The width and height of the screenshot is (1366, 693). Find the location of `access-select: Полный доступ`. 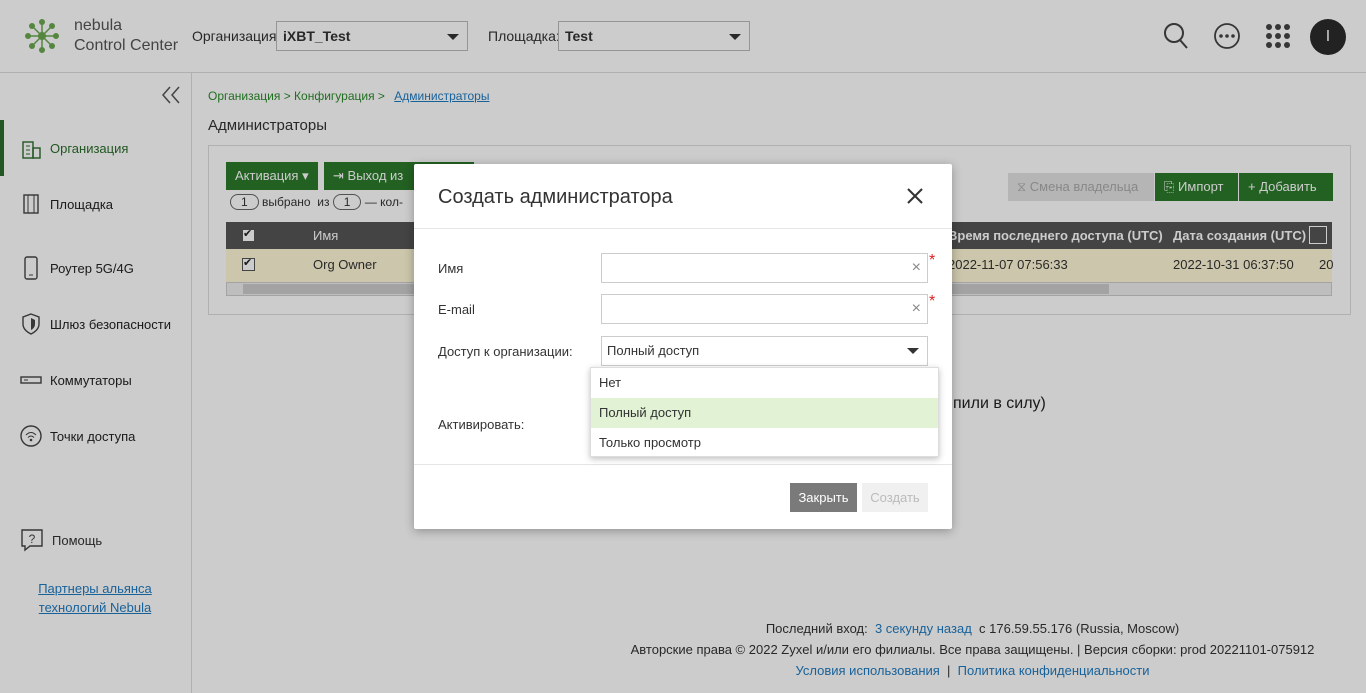

access-select: Полный доступ is located at coordinates (764, 351).